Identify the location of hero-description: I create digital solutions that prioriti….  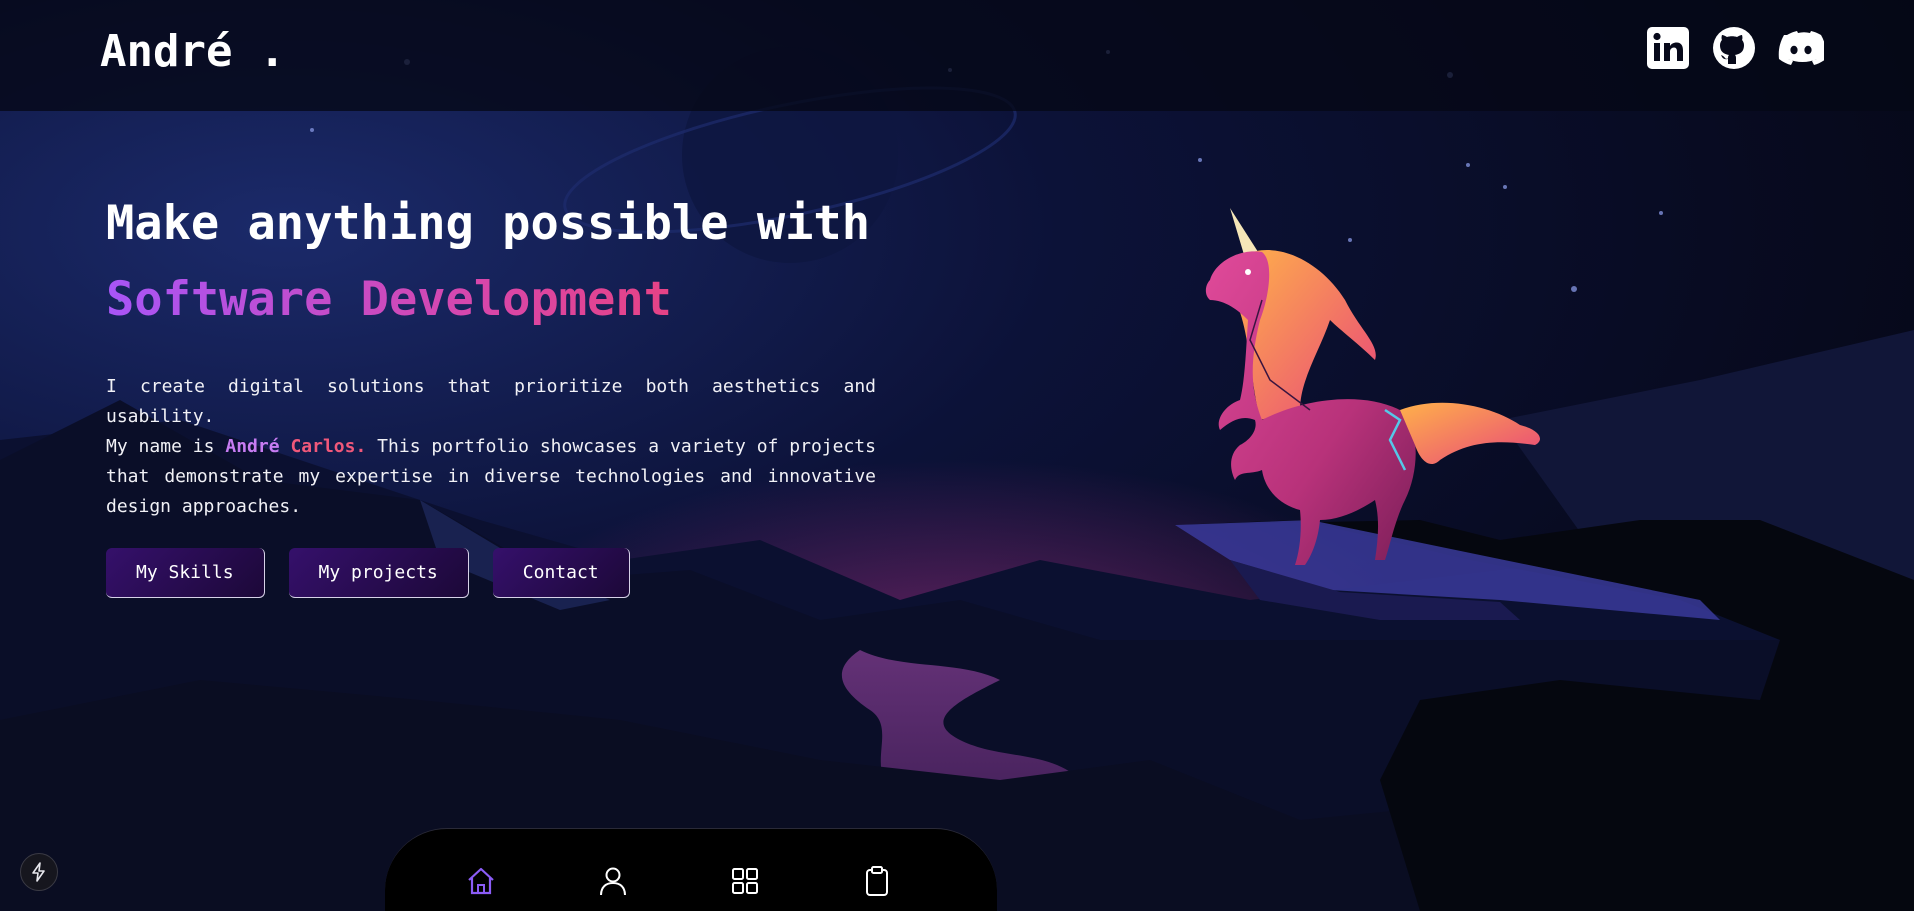
(491, 447).